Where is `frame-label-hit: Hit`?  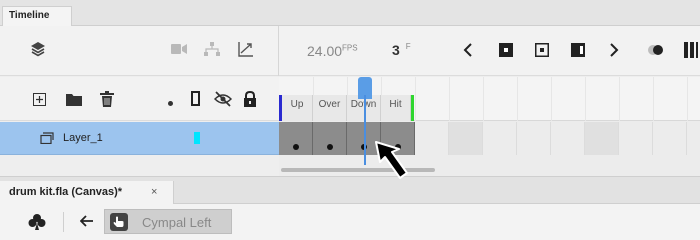 frame-label-hit: Hit is located at coordinates (396, 108).